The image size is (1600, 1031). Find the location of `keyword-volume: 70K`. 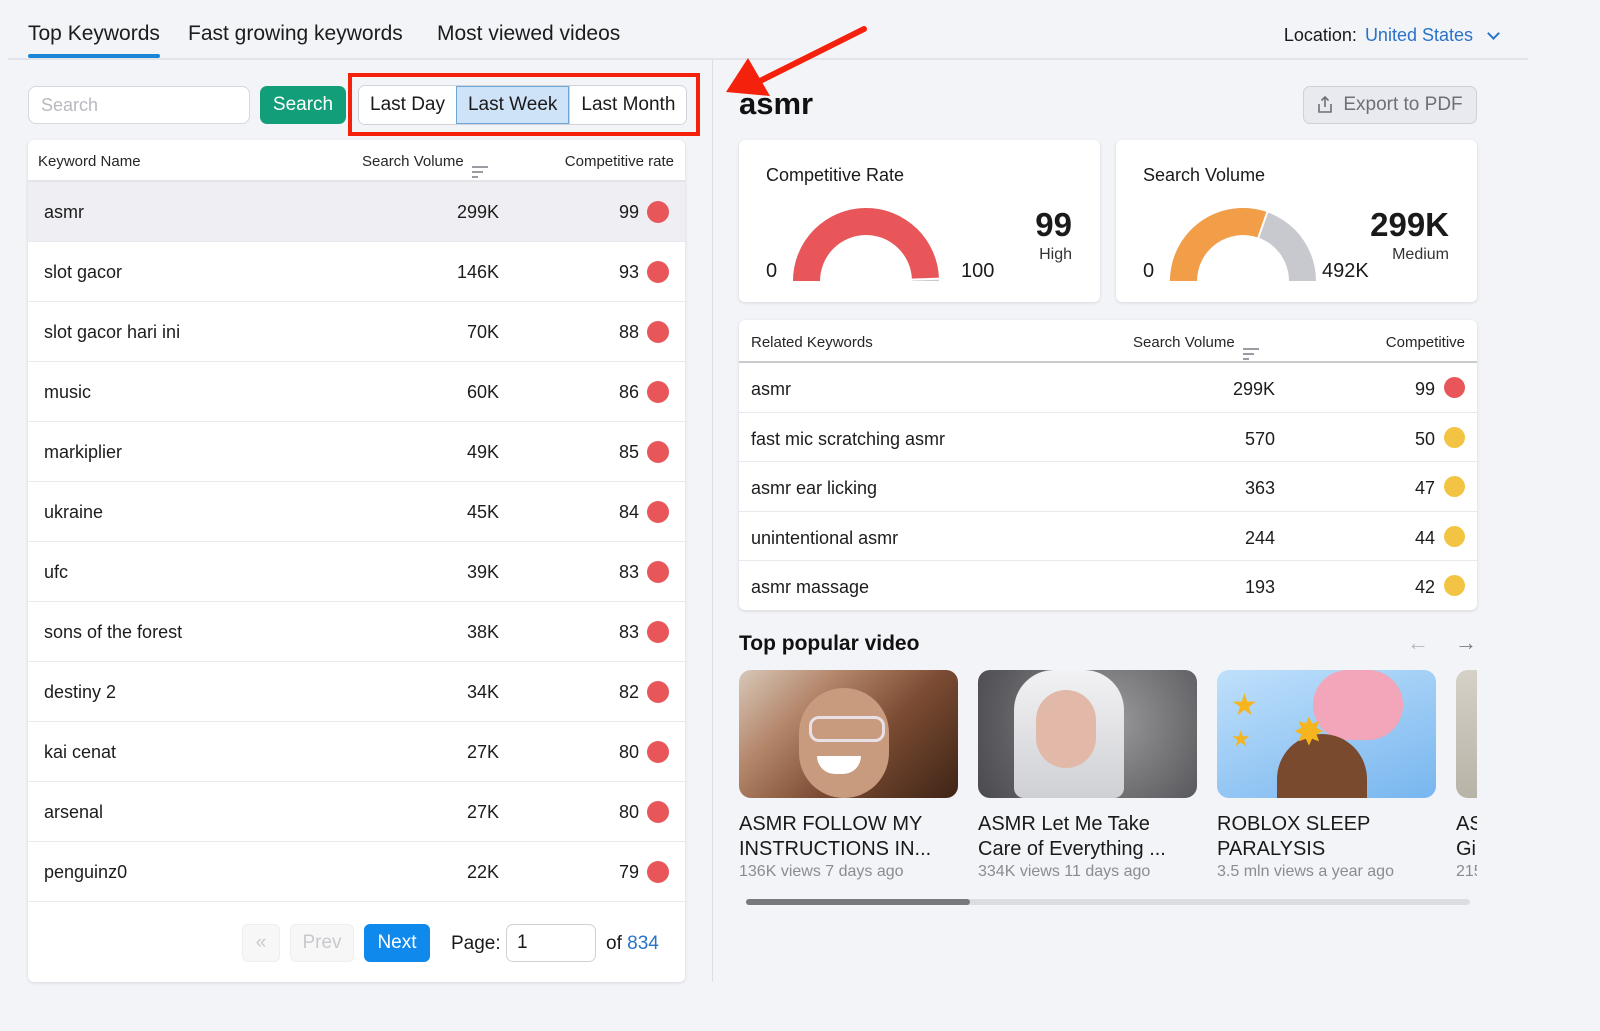

keyword-volume: 70K is located at coordinates (482, 332).